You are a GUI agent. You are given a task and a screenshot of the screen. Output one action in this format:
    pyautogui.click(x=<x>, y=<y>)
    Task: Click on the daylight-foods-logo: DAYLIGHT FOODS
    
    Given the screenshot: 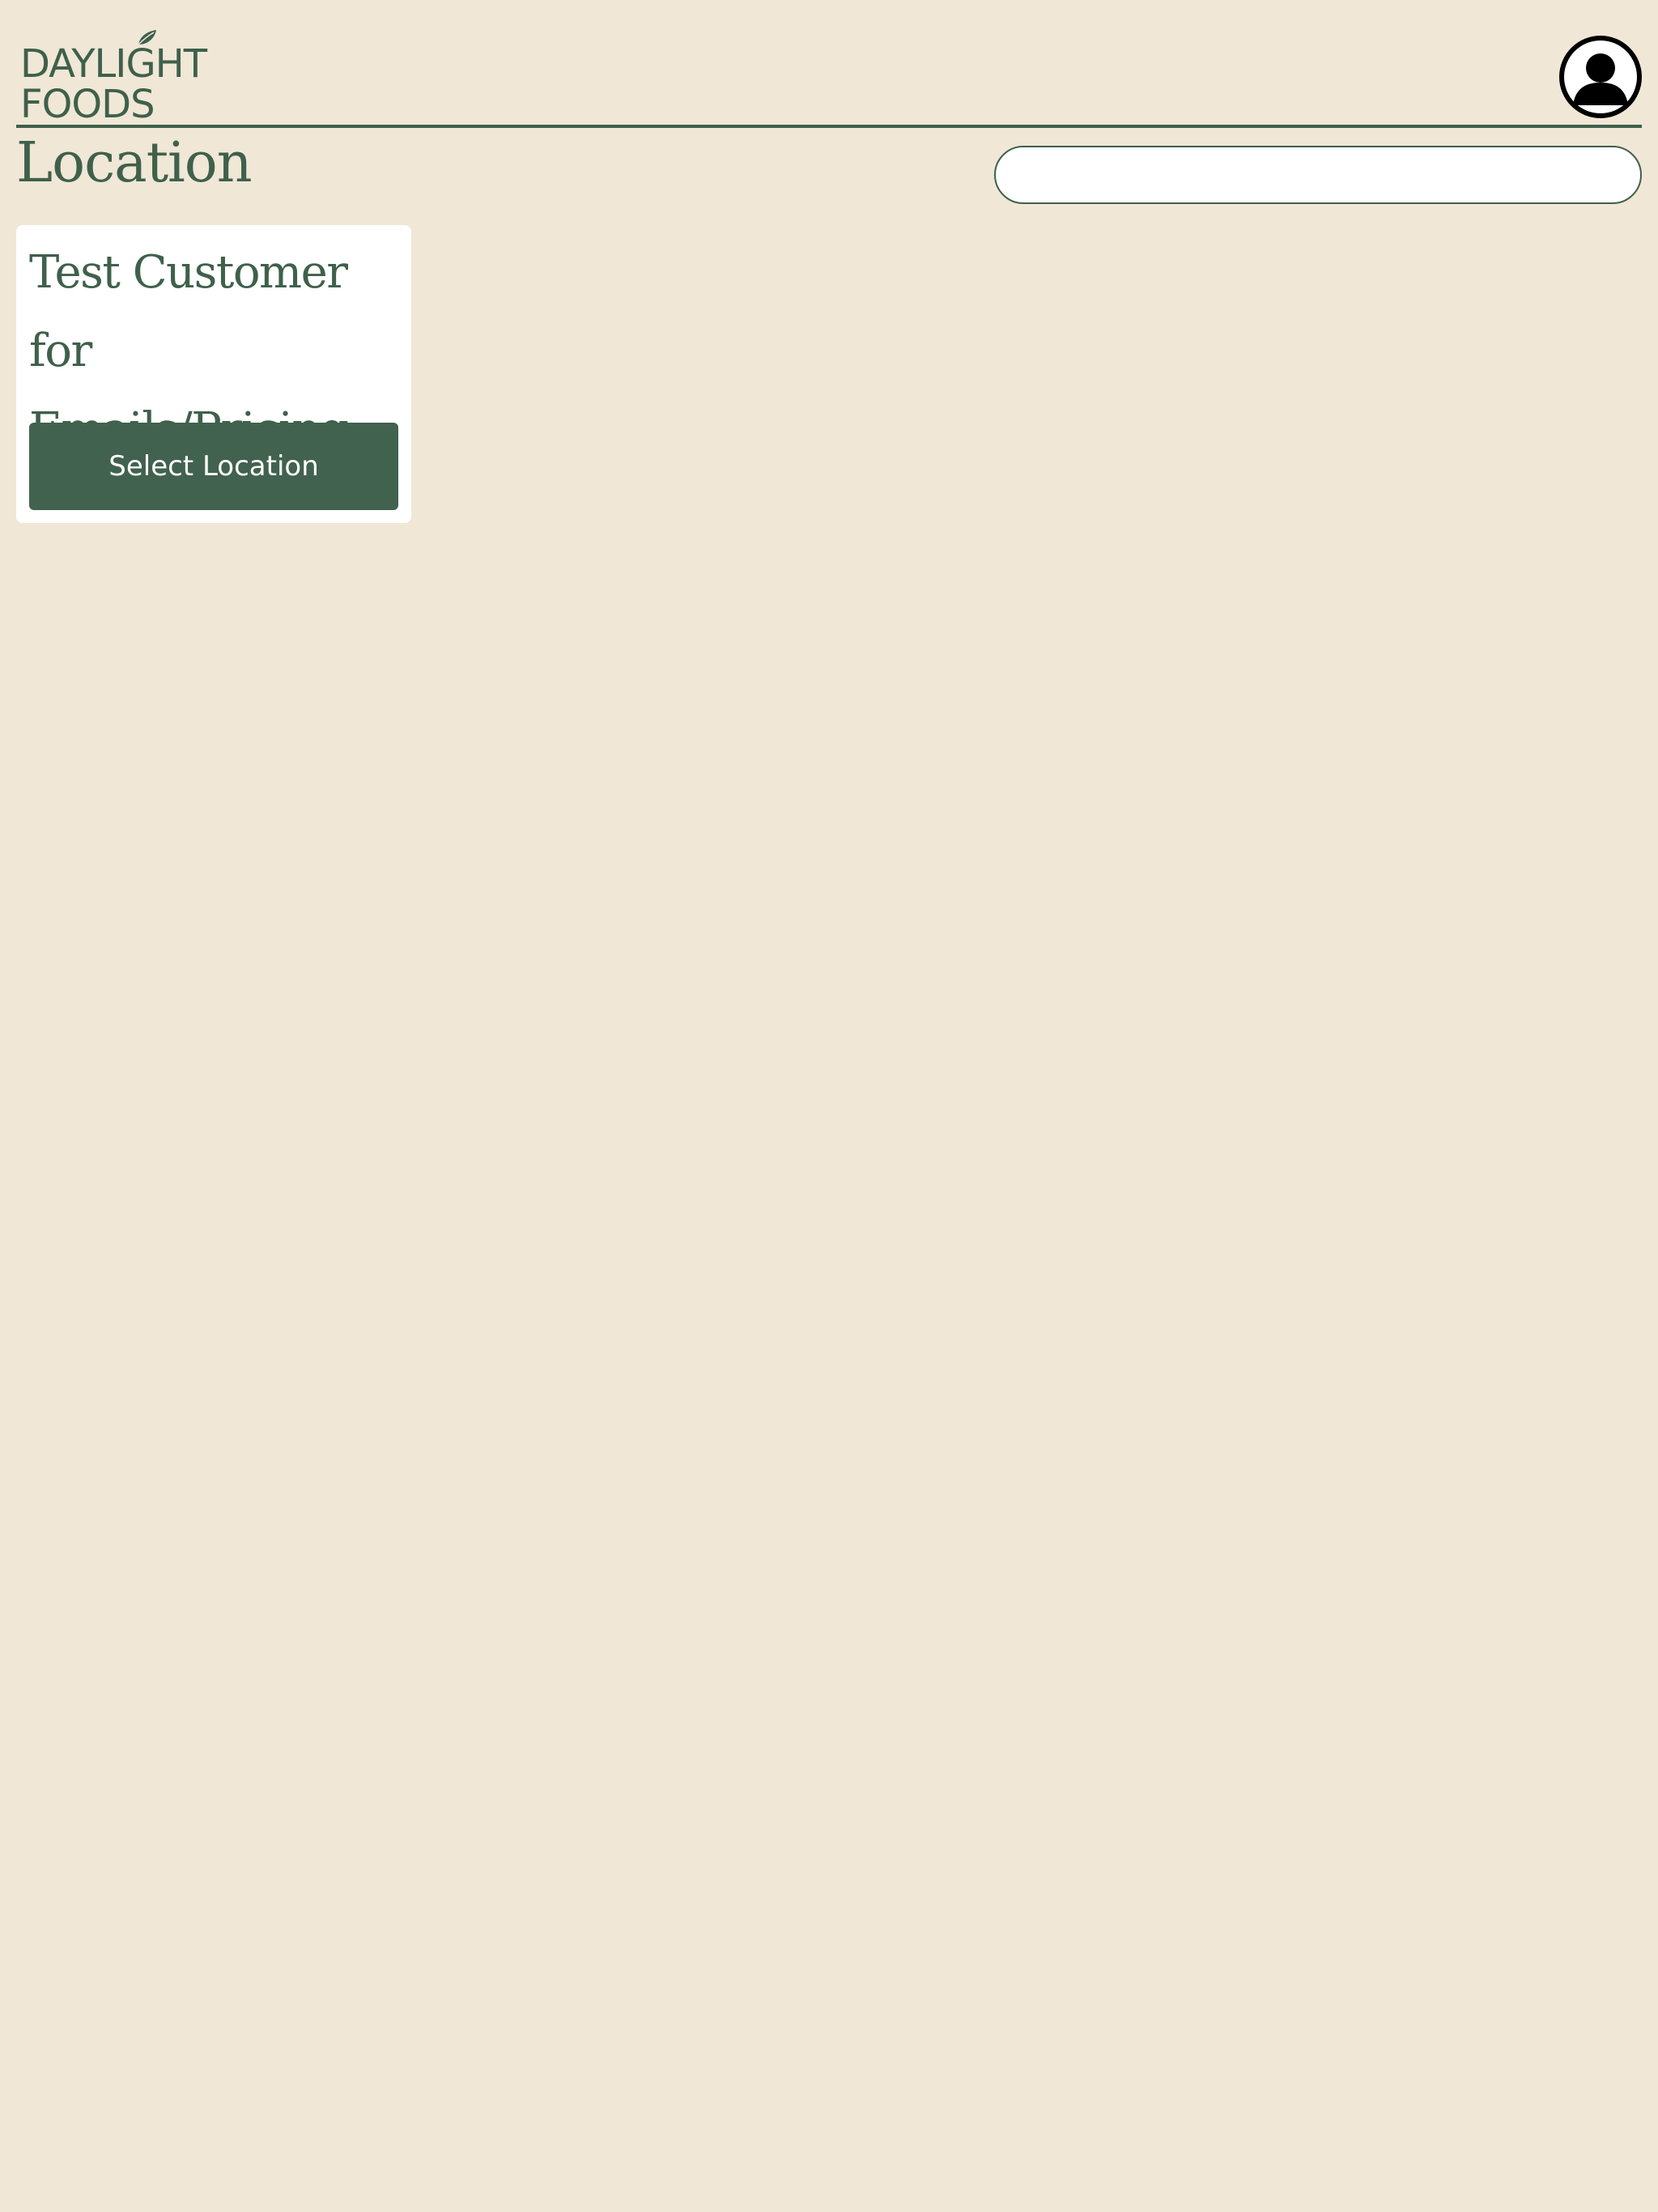 What is the action you would take?
    pyautogui.click(x=117, y=75)
    